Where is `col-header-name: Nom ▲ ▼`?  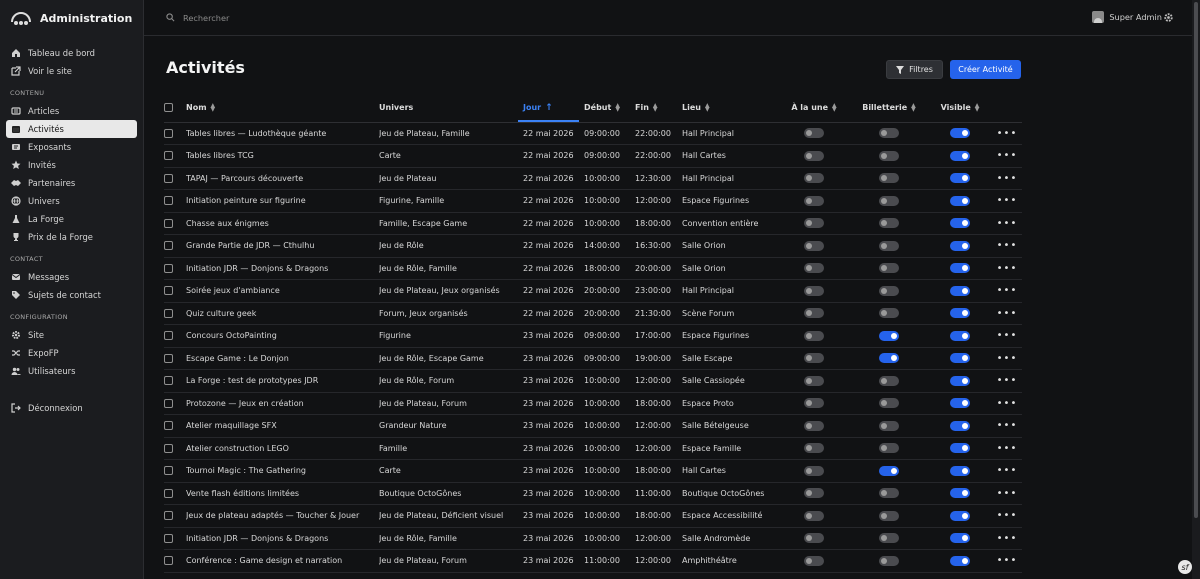
col-header-name: Nom ▲ ▼ is located at coordinates (282, 108).